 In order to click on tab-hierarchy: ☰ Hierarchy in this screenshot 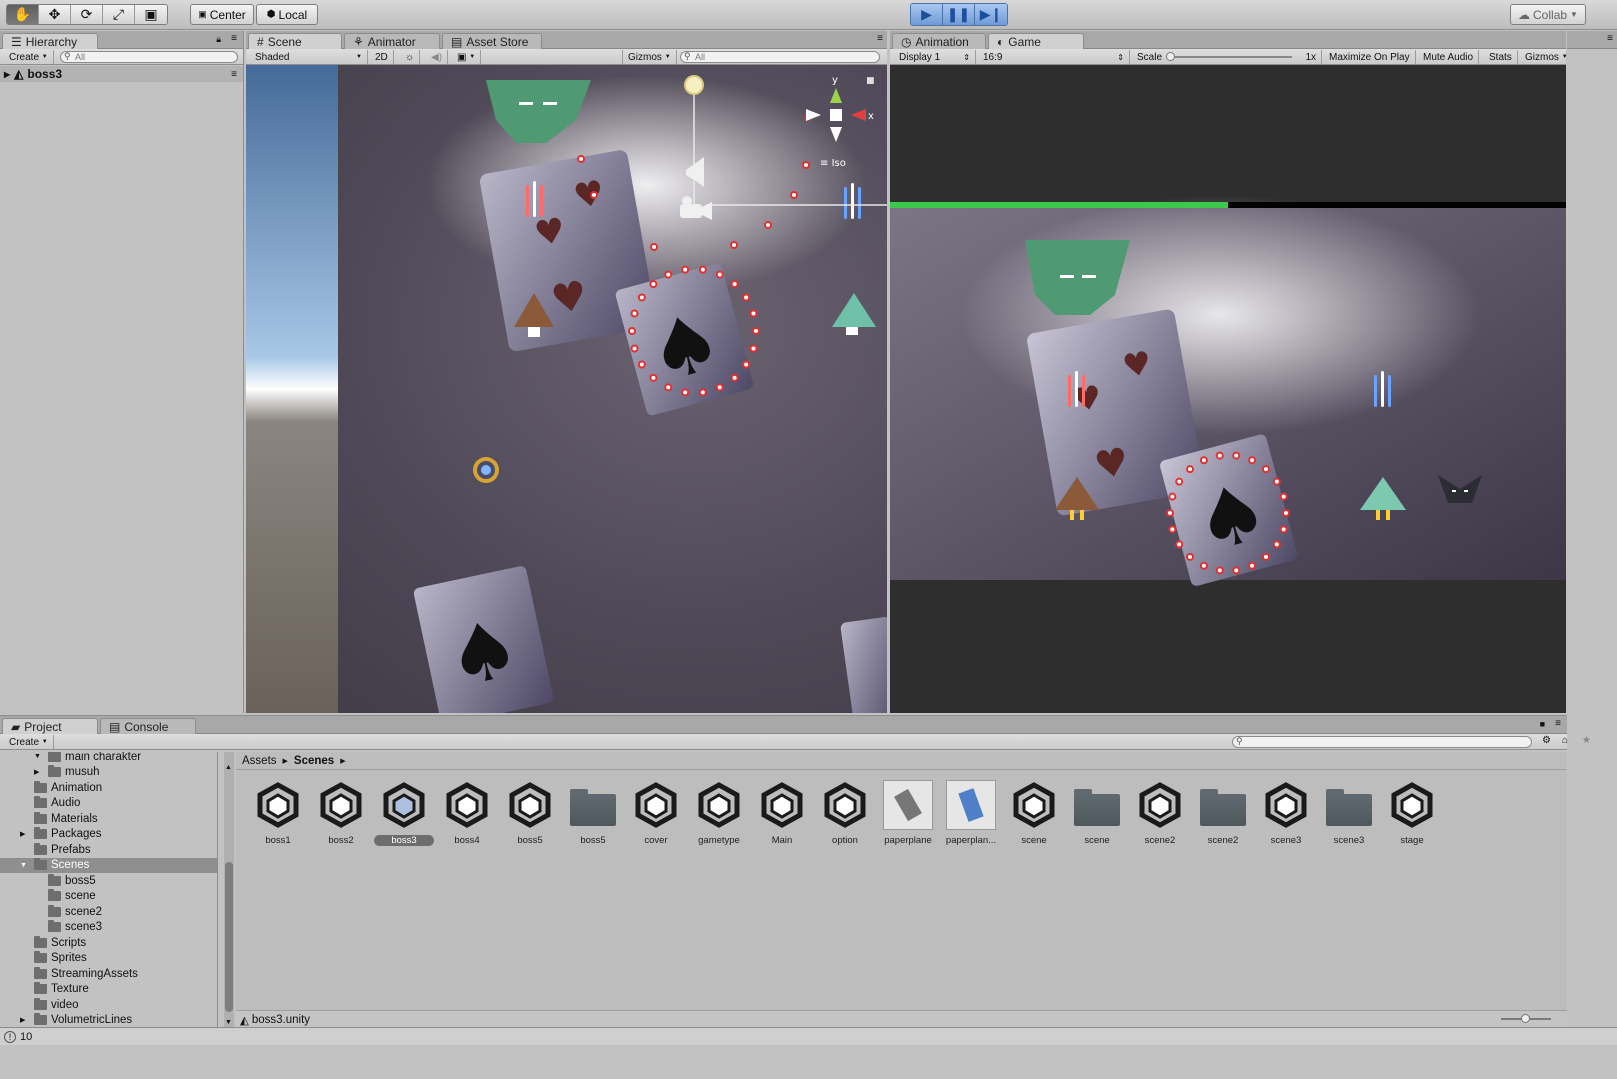, I will do `click(50, 41)`.